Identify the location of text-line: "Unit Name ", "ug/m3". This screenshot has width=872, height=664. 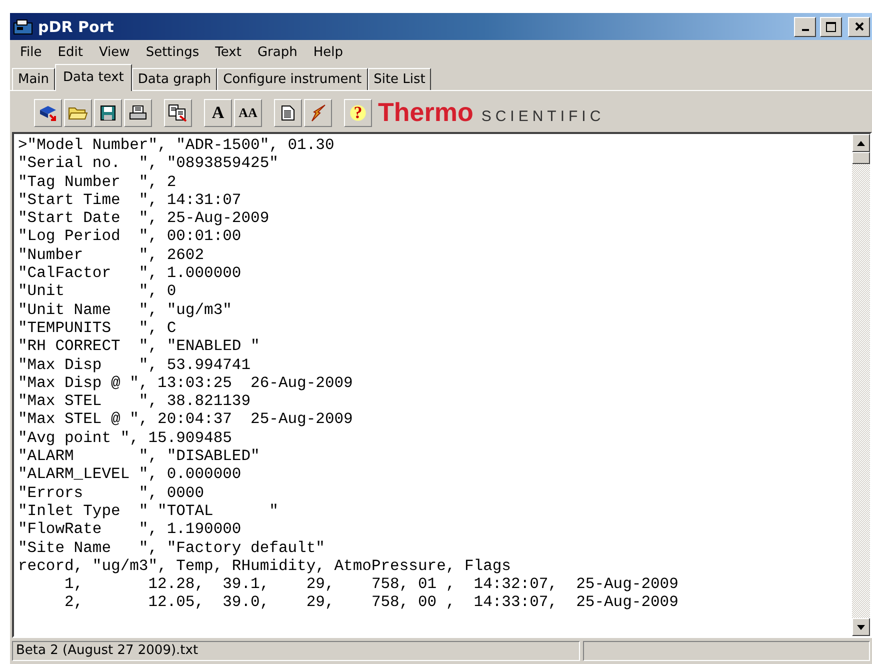
(125, 309).